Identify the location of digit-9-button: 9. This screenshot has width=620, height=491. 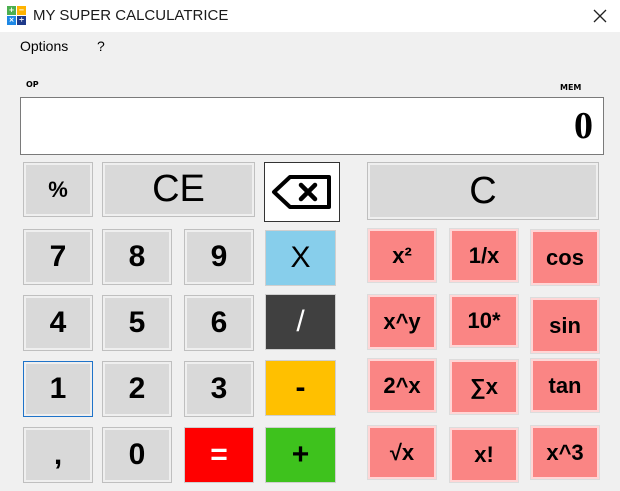
(219, 257).